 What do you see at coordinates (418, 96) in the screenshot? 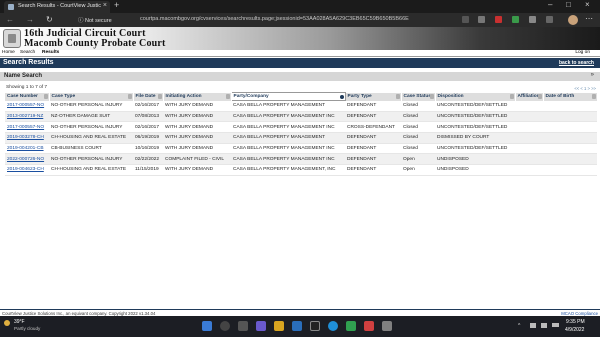
I see `column-header: Case Status` at bounding box center [418, 96].